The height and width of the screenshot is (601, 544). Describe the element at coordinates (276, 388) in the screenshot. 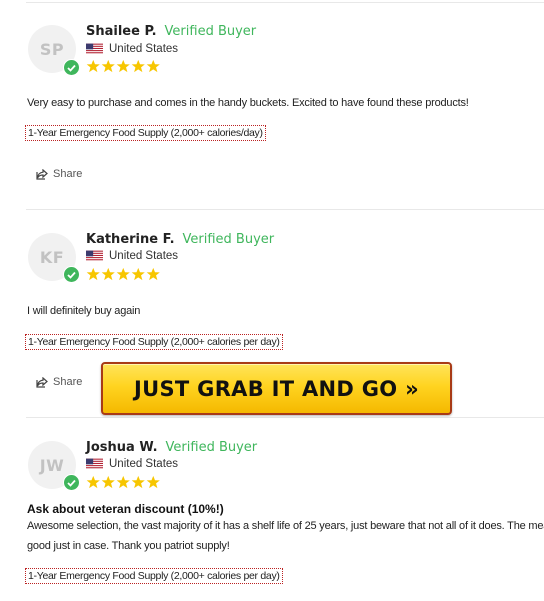

I see `just-grab-it-button: JUST GRAB IT AND GO »` at that location.